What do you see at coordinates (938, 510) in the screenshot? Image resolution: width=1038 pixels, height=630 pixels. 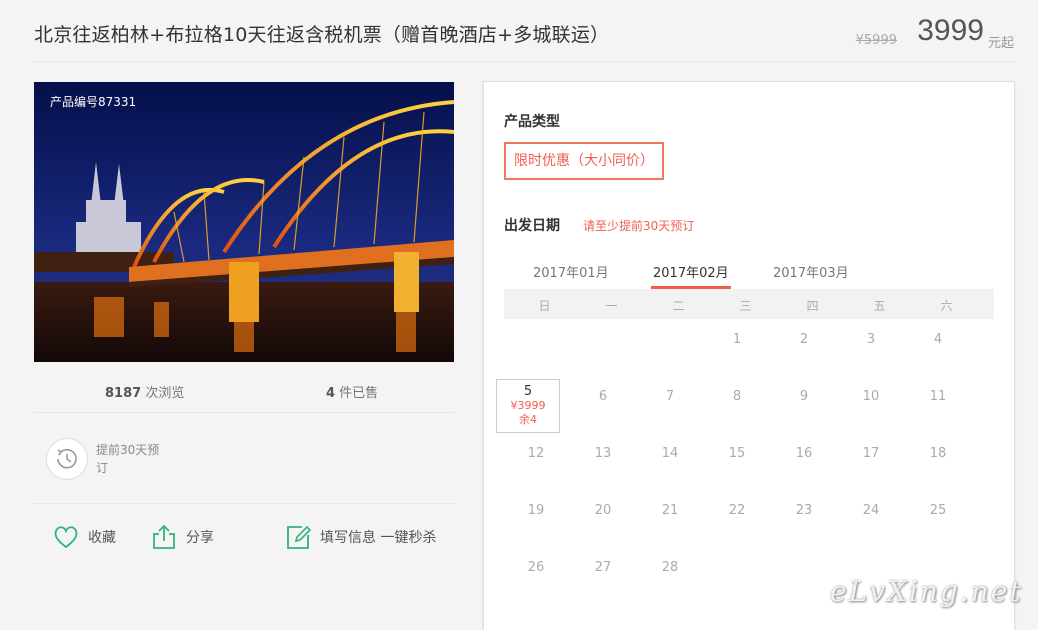 I see `calendar-day-number: 25` at bounding box center [938, 510].